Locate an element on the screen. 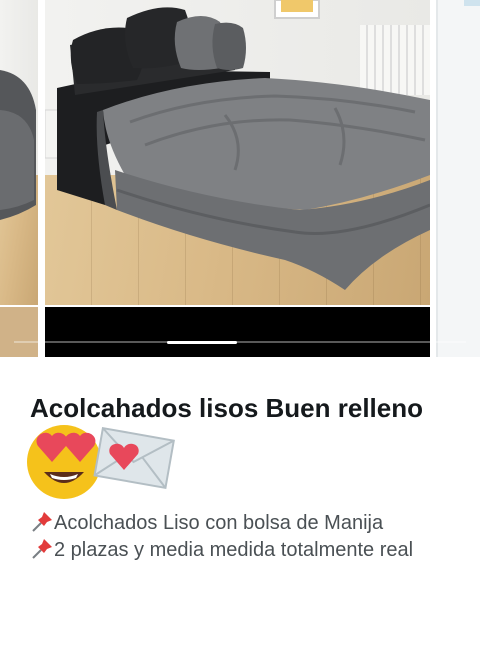  carousel-slide-previous is located at coordinates (19, 178).